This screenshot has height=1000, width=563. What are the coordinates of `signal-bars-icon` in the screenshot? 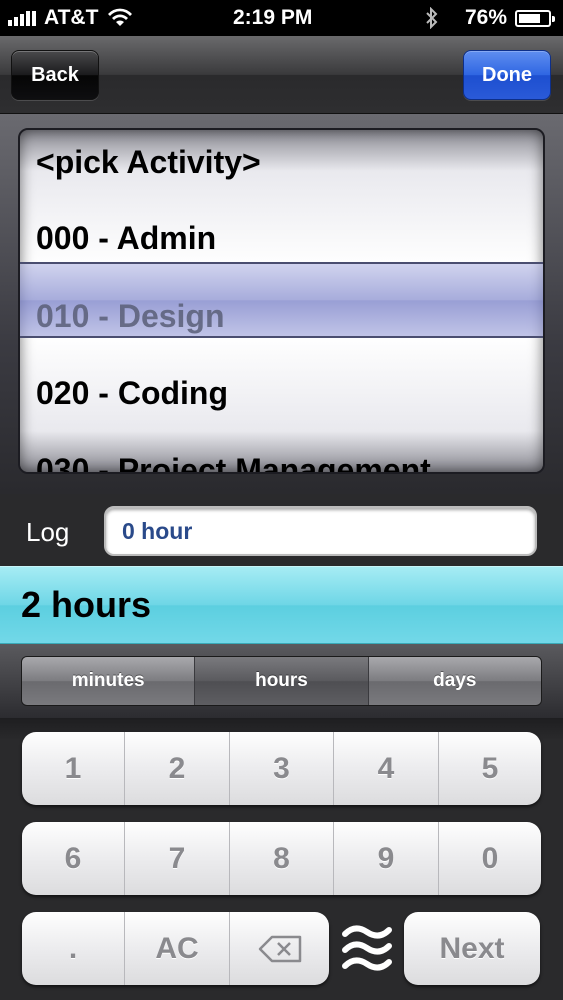 It's located at (22, 18).